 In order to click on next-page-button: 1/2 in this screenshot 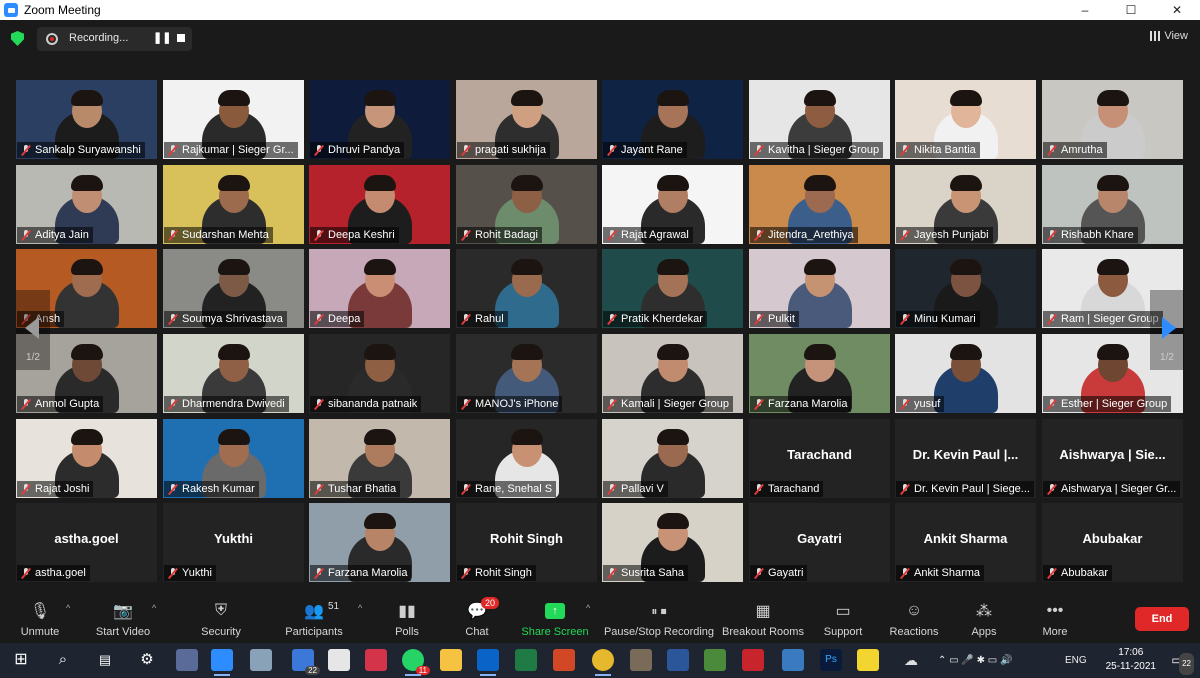, I will do `click(1167, 330)`.